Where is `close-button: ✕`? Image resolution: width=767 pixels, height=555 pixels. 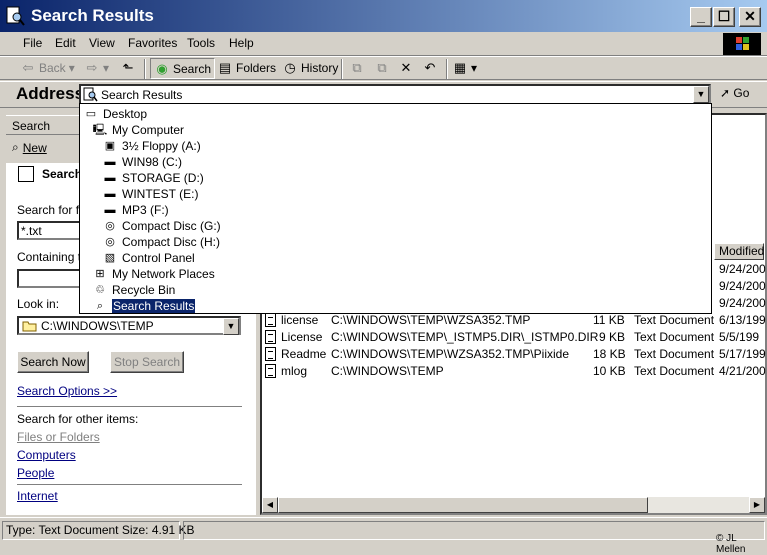 close-button: ✕ is located at coordinates (750, 17).